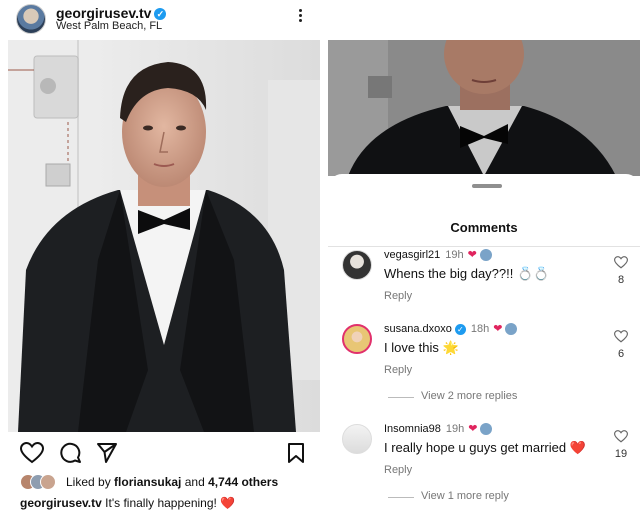 The width and height of the screenshot is (640, 526). I want to click on post-header: georgirusev.tv ✓ West Palm Beach, FL, so click(162, 20).